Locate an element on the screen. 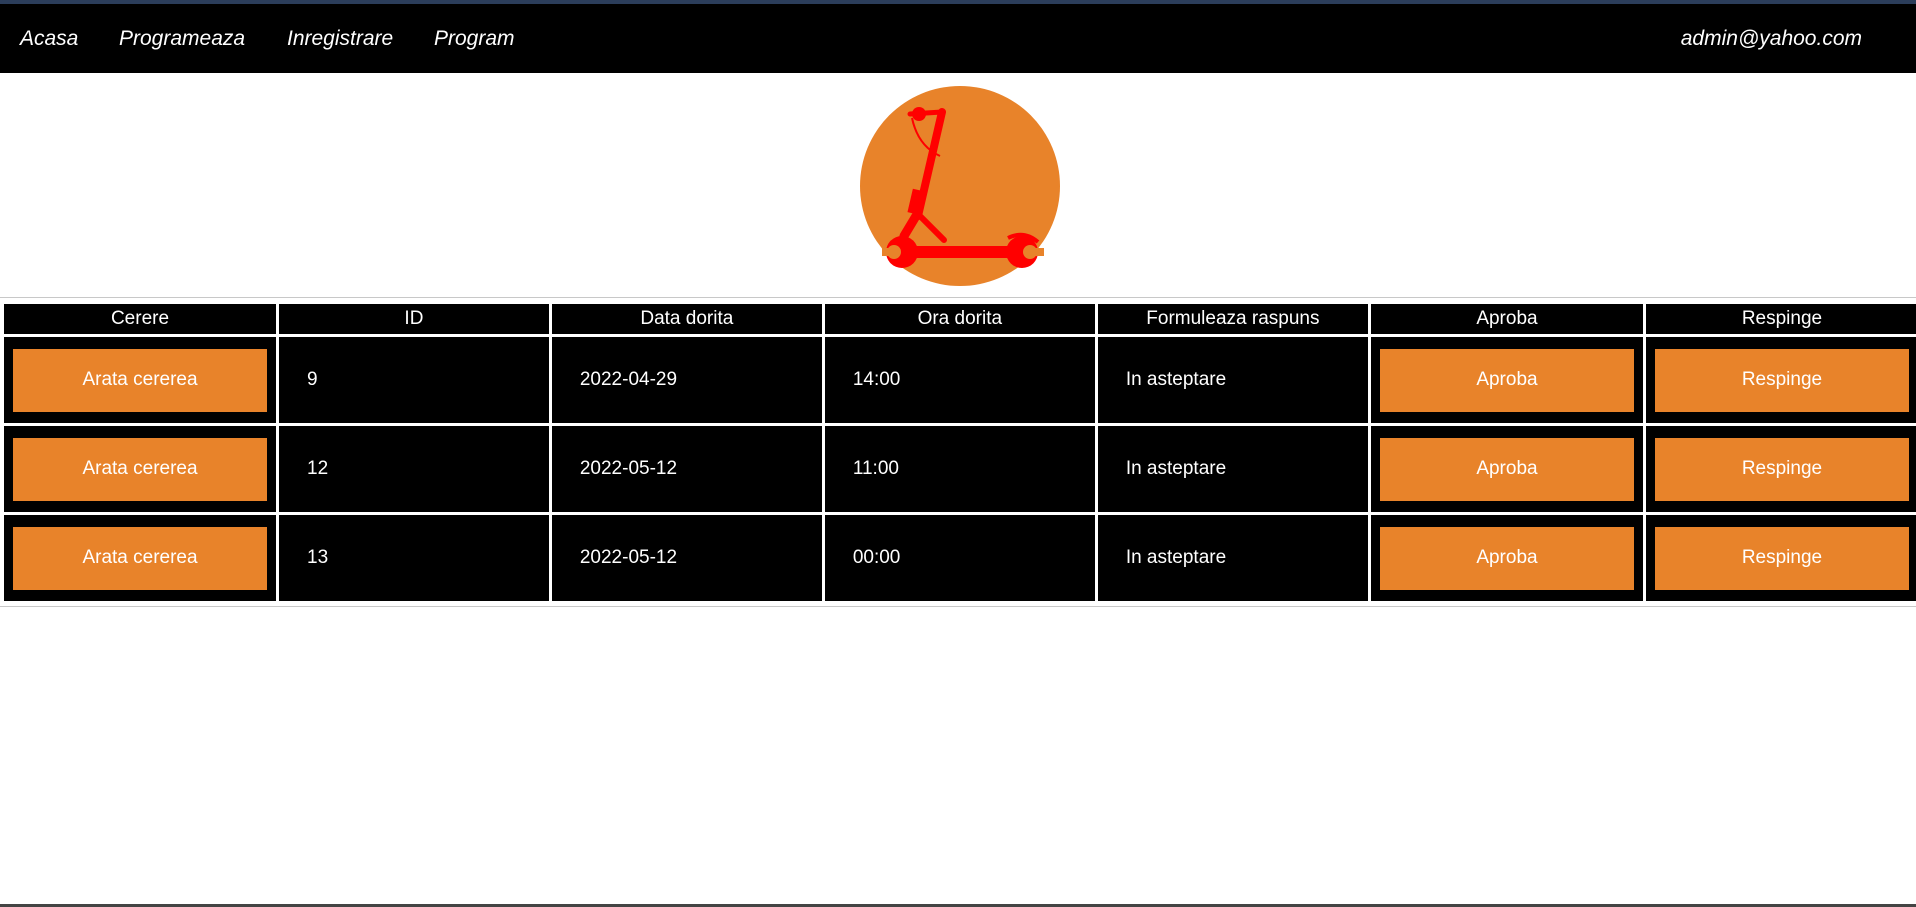 The height and width of the screenshot is (907, 1916). cell-time: 11:00 is located at coordinates (959, 469).